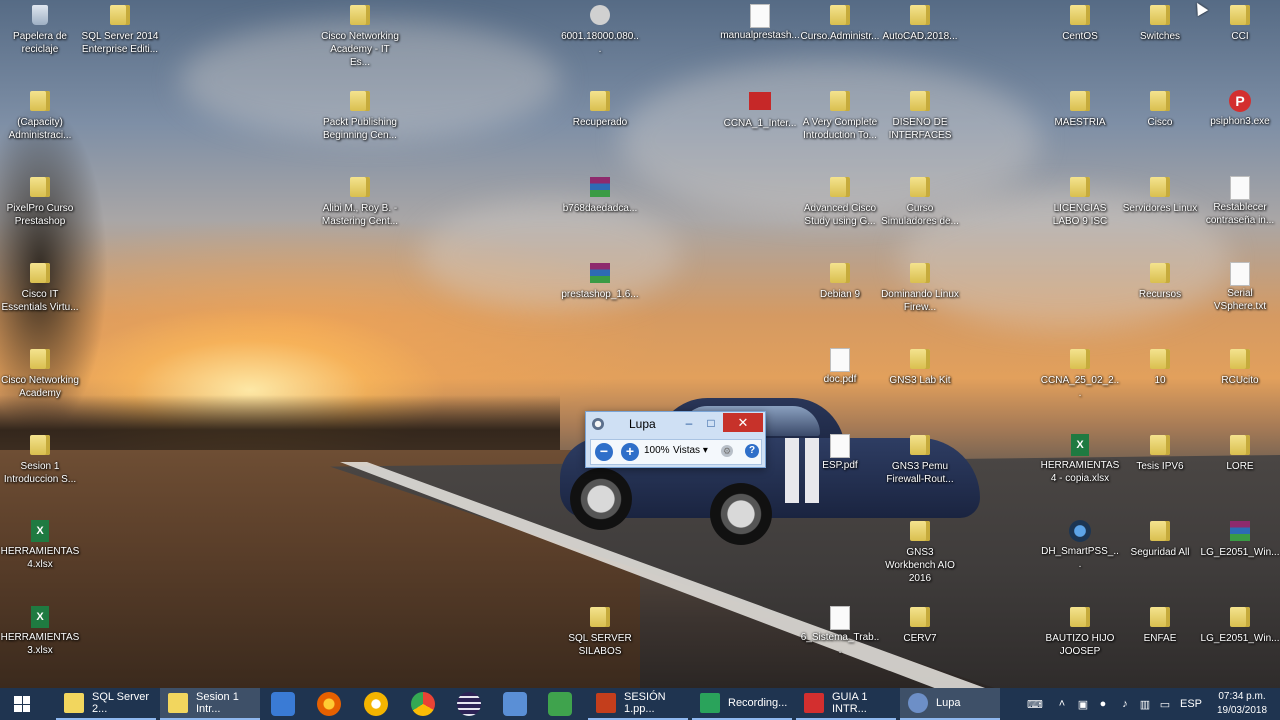 The width and height of the screenshot is (1280, 720). Describe the element at coordinates (1240, 287) in the screenshot. I see `desktop-icon: Serial VSphere.txt` at that location.